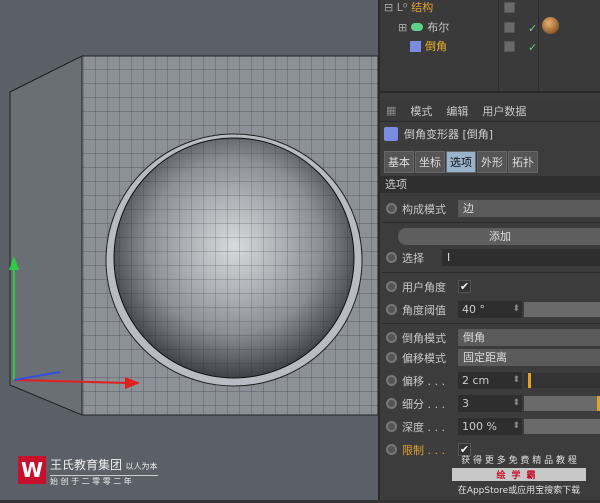 This screenshot has width=600, height=503. I want to click on bevel-mode-dropdown: 倒角, so click(529, 337).